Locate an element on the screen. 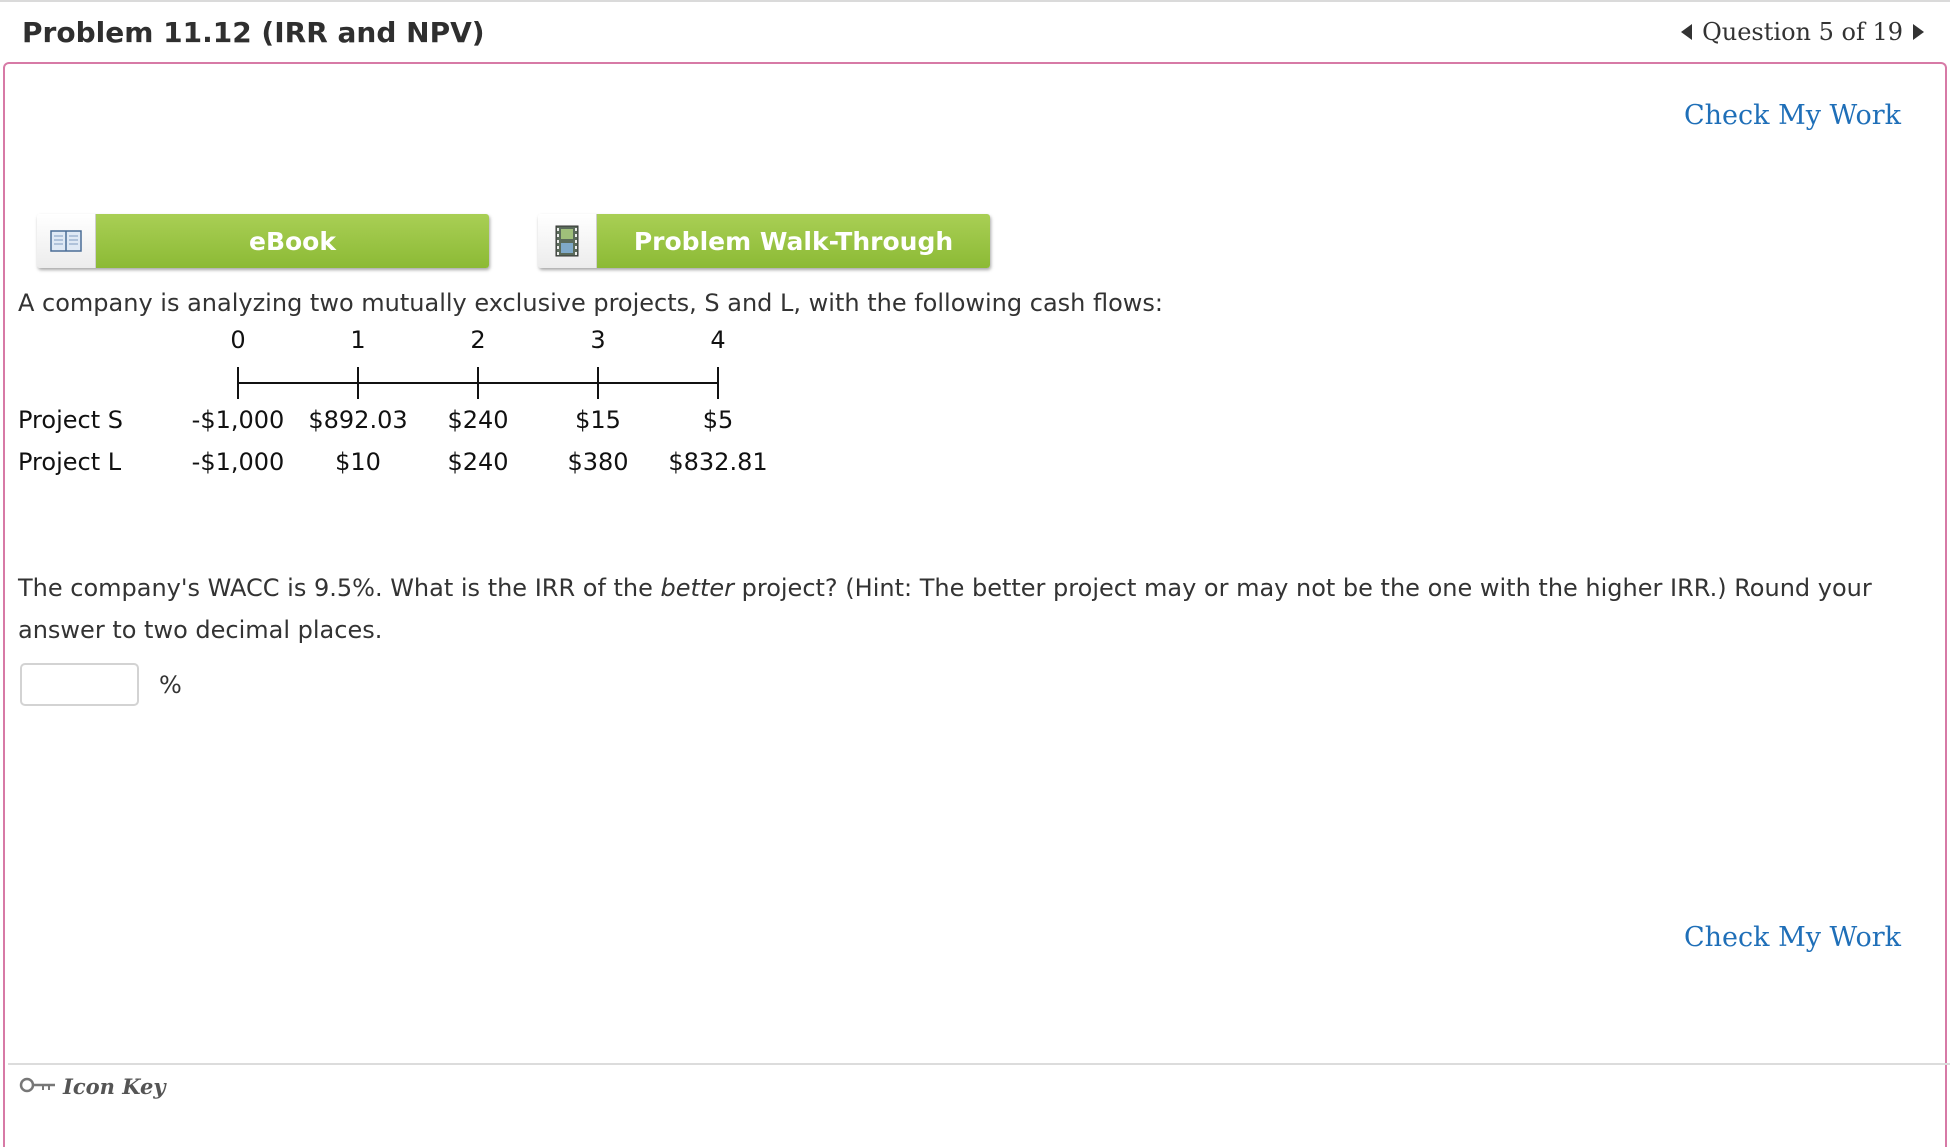 The width and height of the screenshot is (1950, 1147). check-my-work-link-bottom: Check My Work is located at coordinates (1792, 937).